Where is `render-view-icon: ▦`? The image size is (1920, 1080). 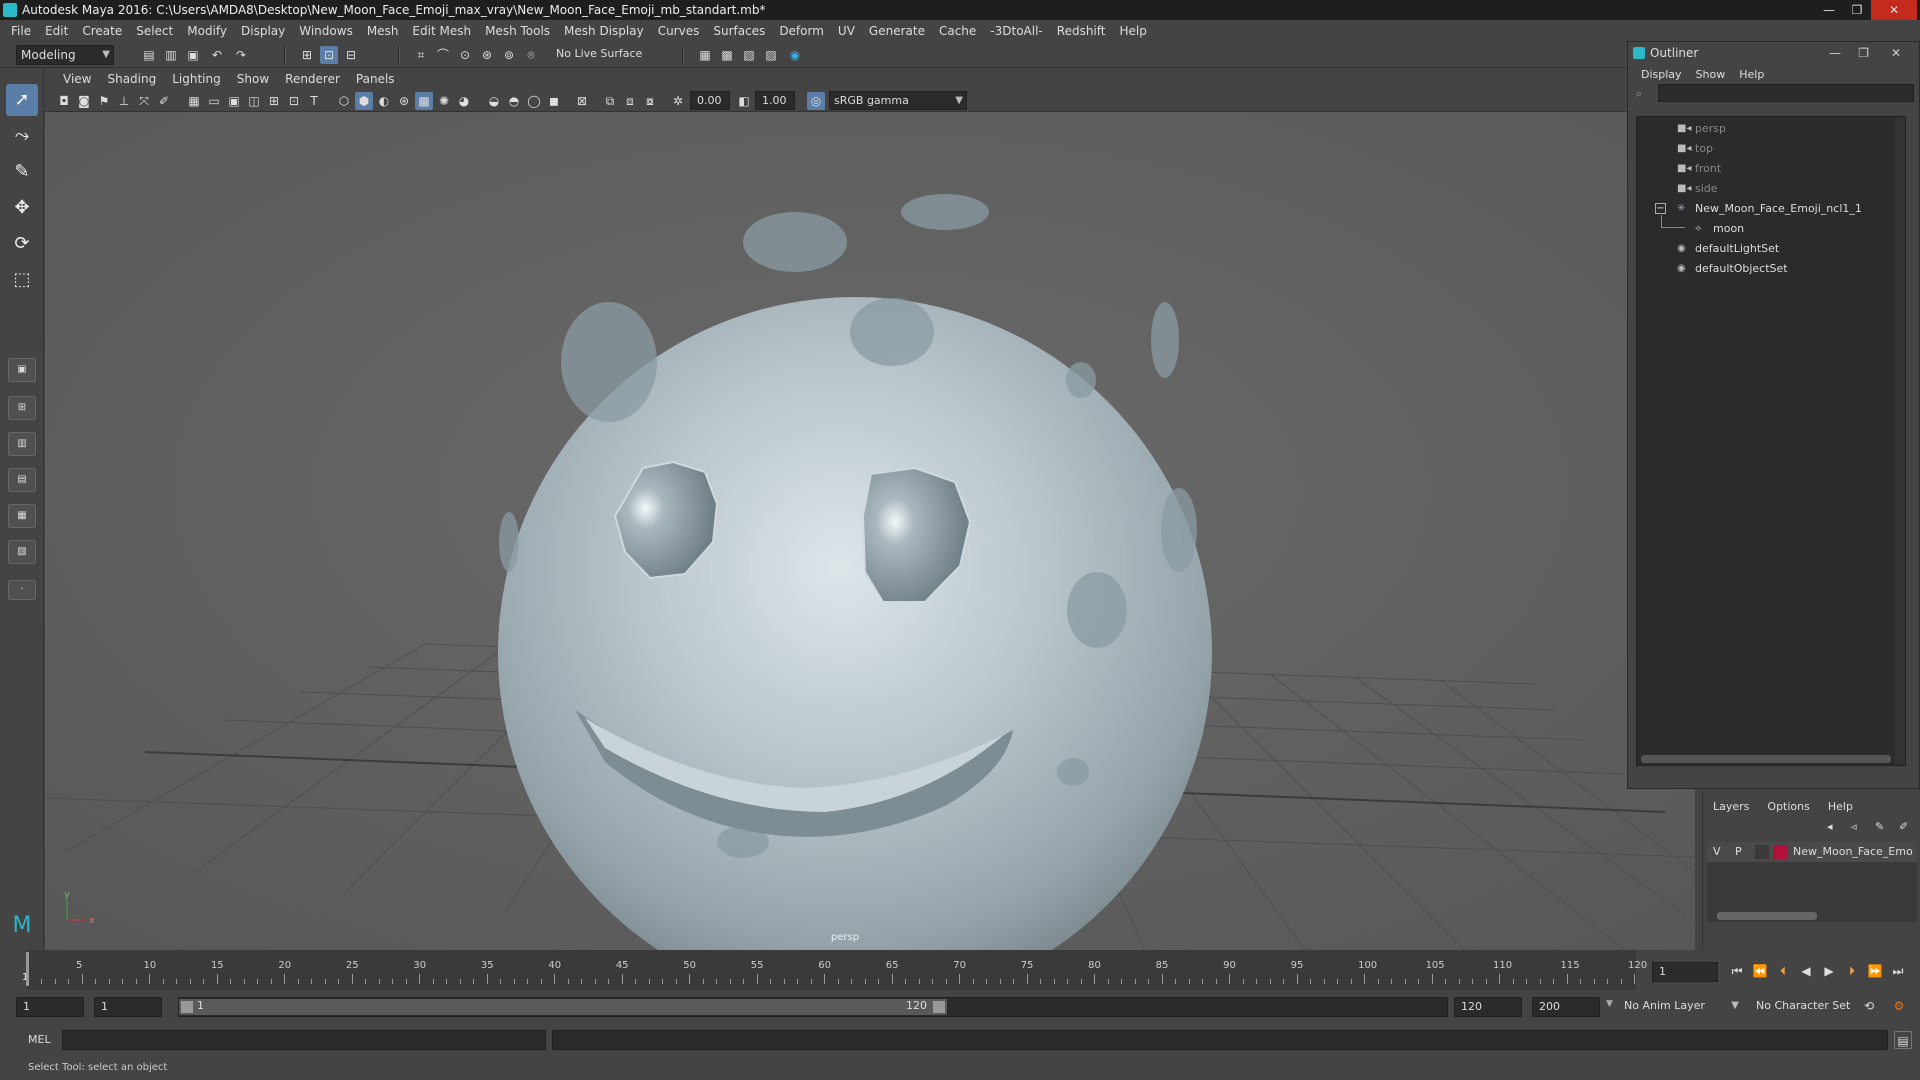 render-view-icon: ▦ is located at coordinates (705, 55).